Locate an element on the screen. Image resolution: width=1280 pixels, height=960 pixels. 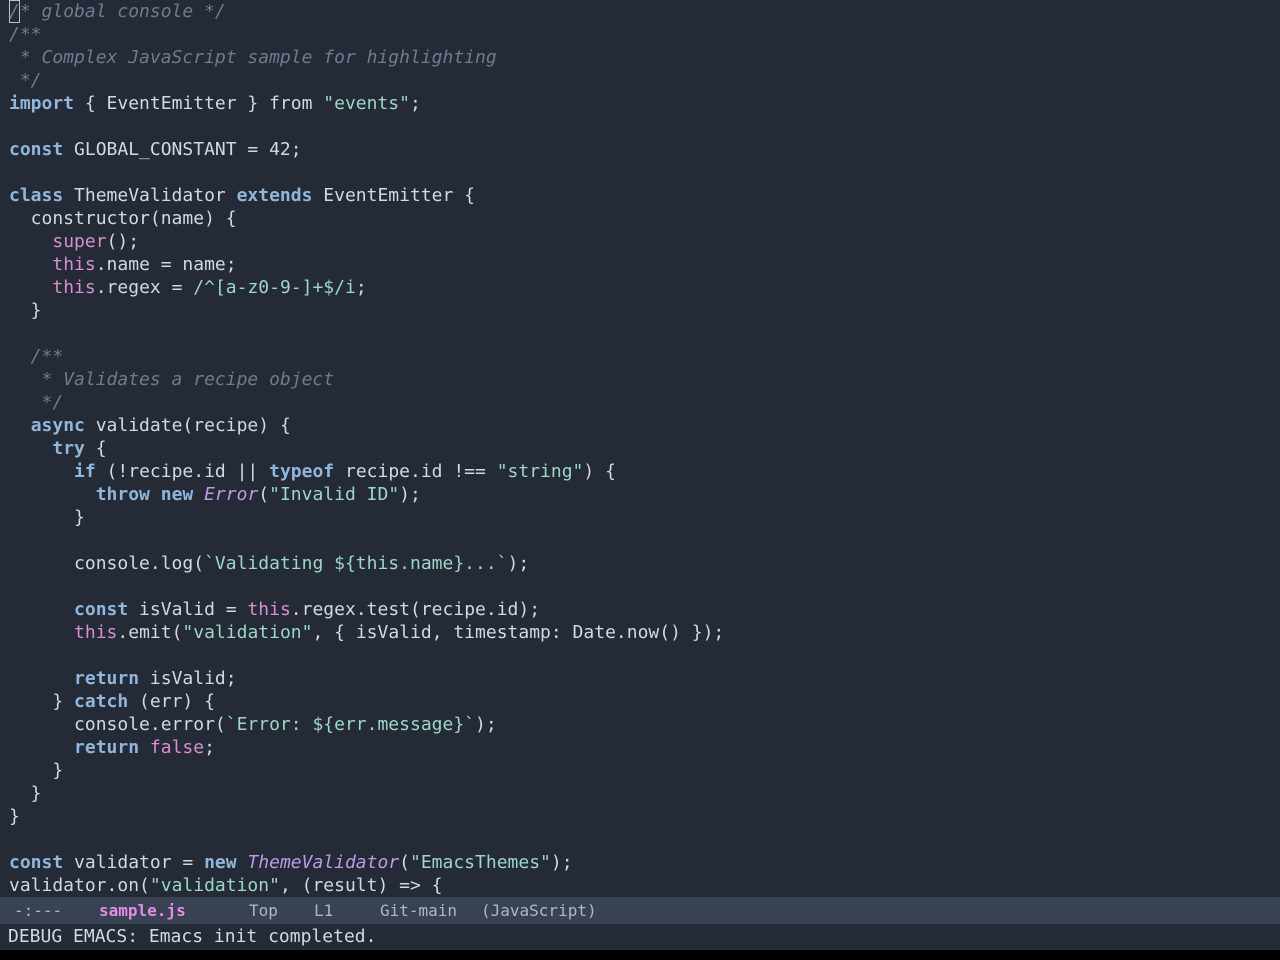
code-line: async validate(recipe) { is located at coordinates (150, 425).